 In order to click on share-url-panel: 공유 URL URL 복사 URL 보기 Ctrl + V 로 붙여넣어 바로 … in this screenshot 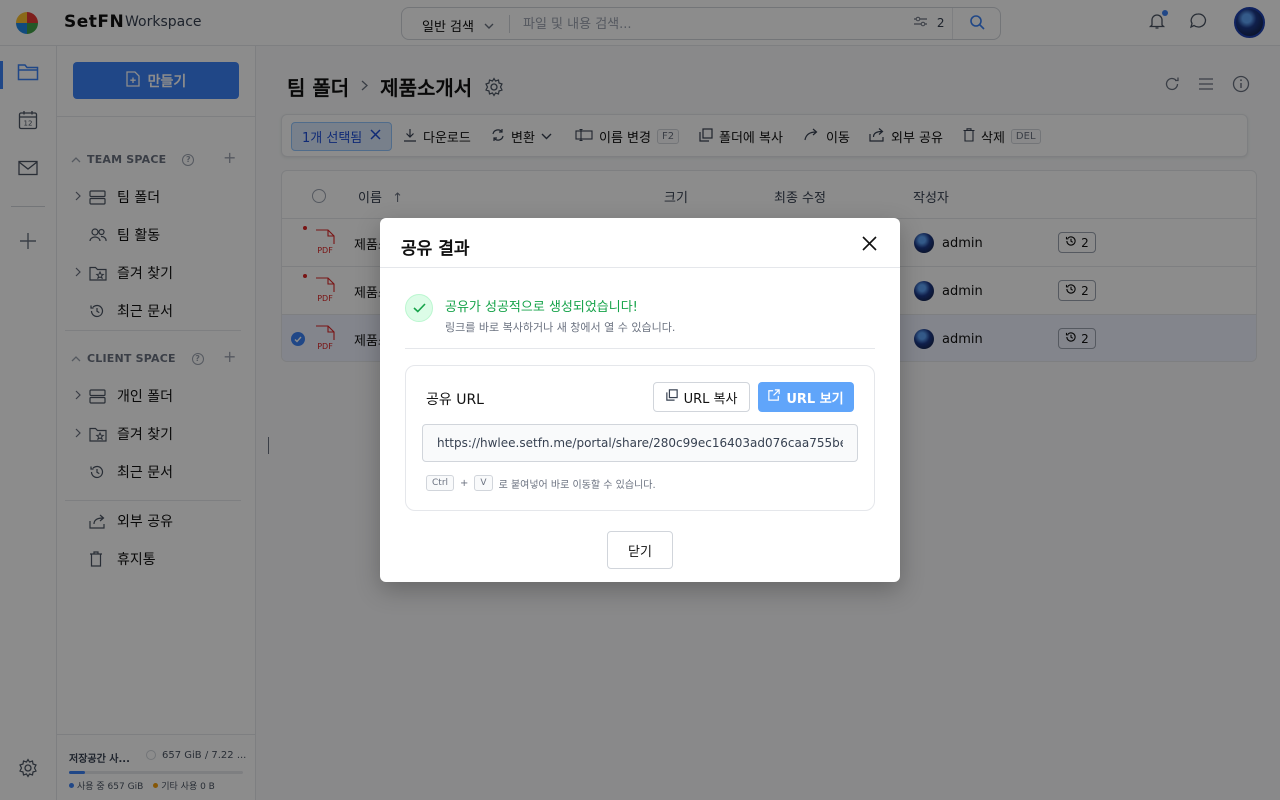, I will do `click(640, 438)`.